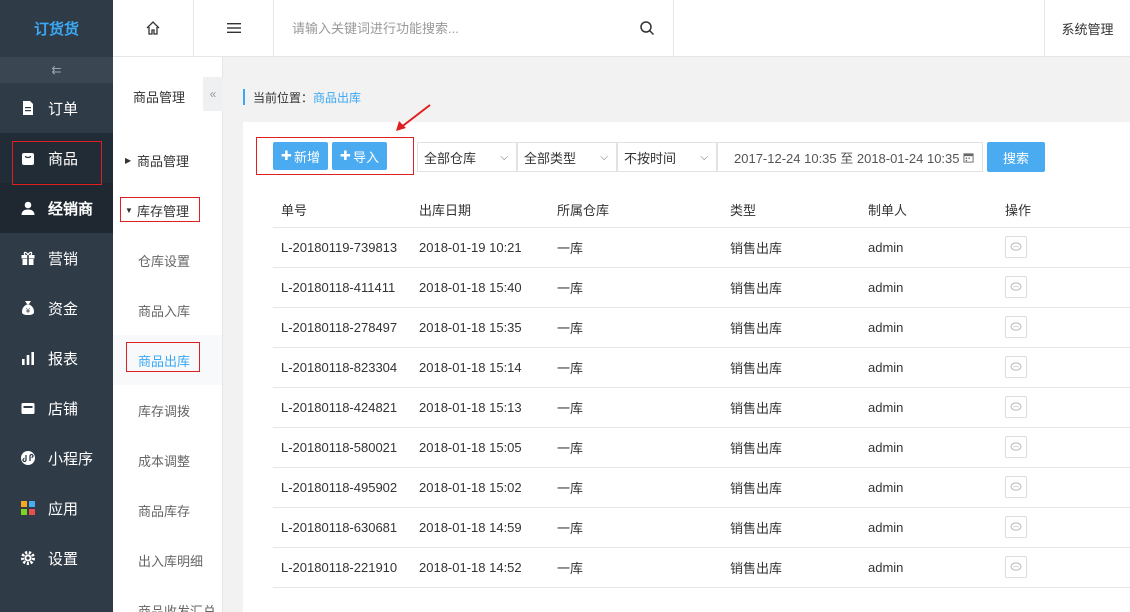  Describe the element at coordinates (567, 157) in the screenshot. I see `type-select: 全部类型 ⌵` at that location.